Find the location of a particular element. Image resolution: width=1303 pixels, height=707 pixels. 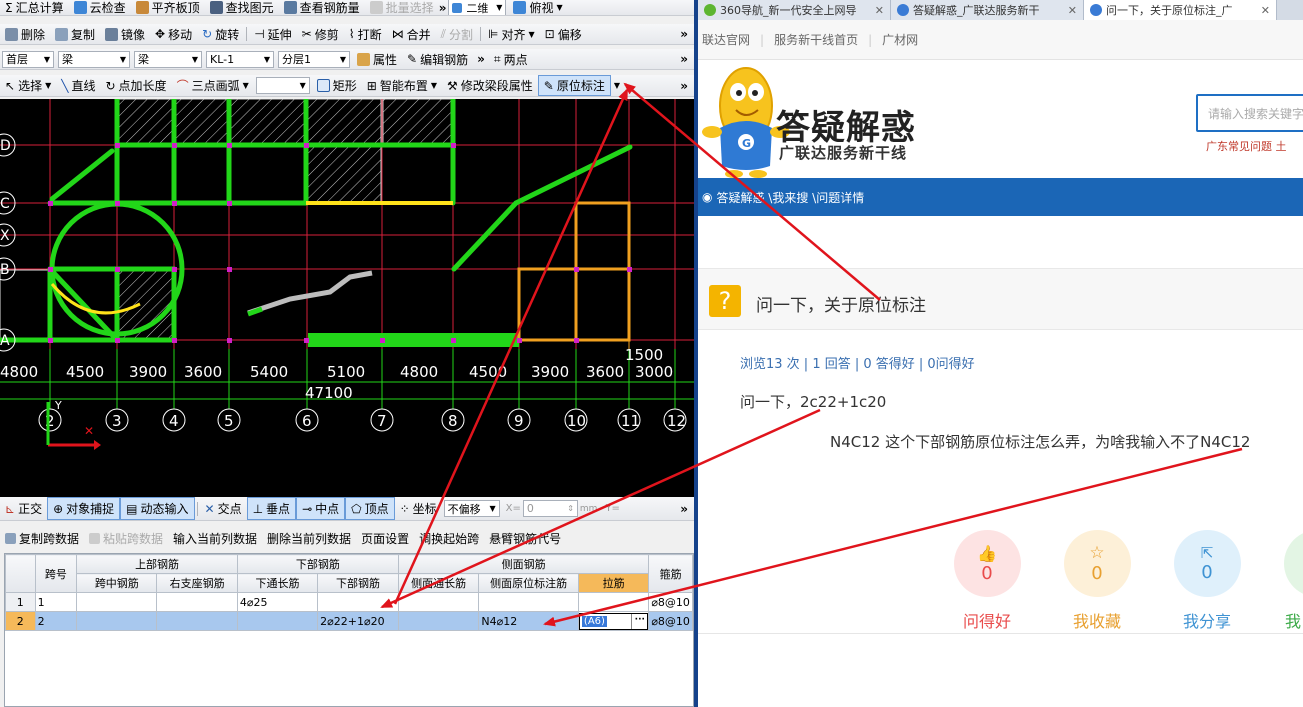

align-slab-top-button: 平齐板顶 is located at coordinates (168, 7).